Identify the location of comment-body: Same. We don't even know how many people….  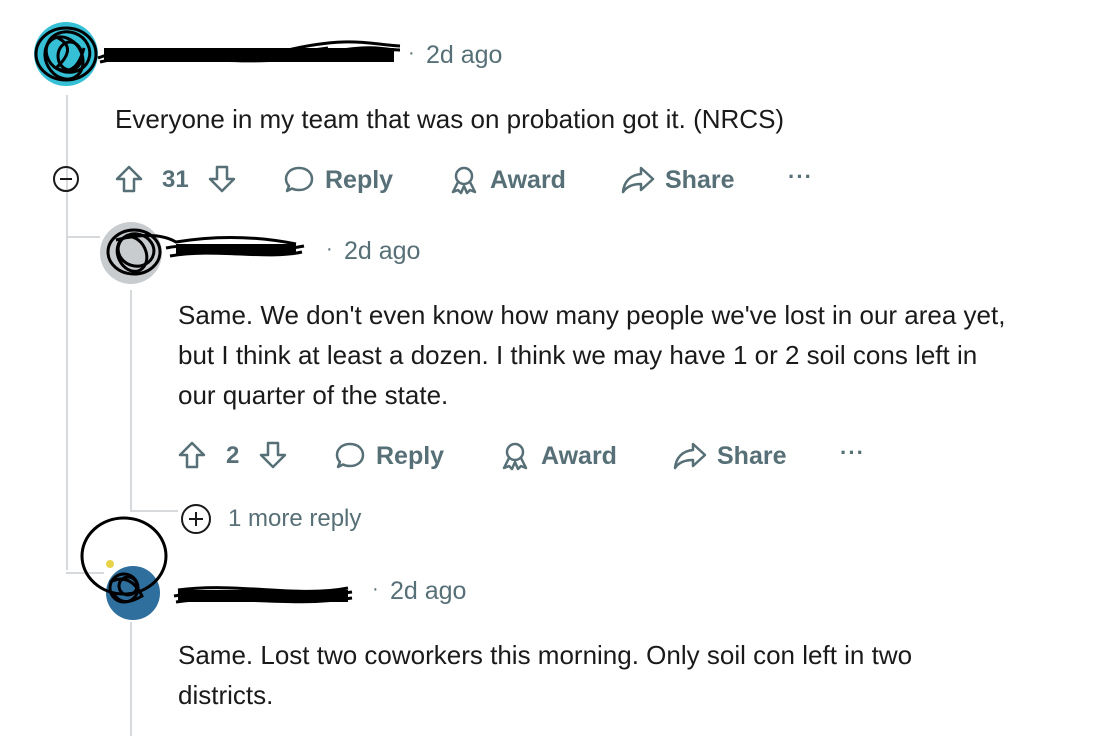
(591, 355).